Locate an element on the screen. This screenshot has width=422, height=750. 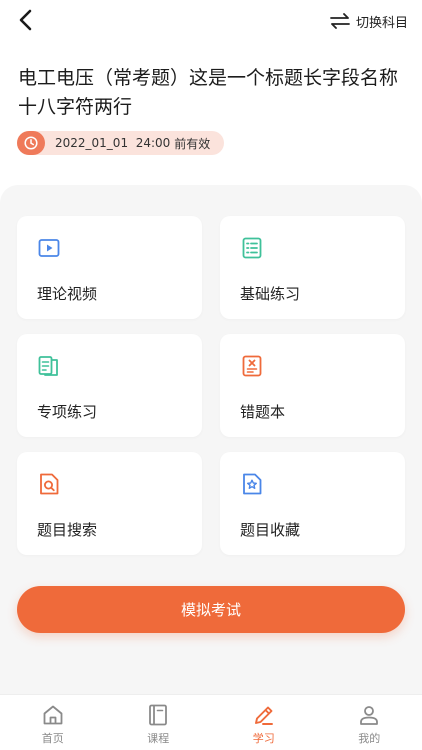
home-icon is located at coordinates (53, 715).